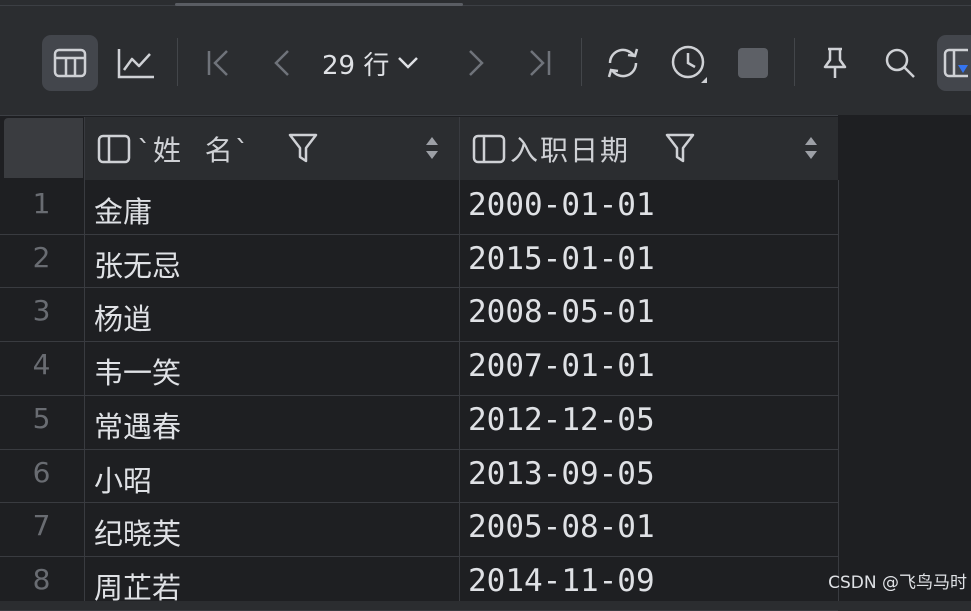 This screenshot has height=611, width=971. I want to click on watermark: CSDN @飞鸟马时, so click(897, 583).